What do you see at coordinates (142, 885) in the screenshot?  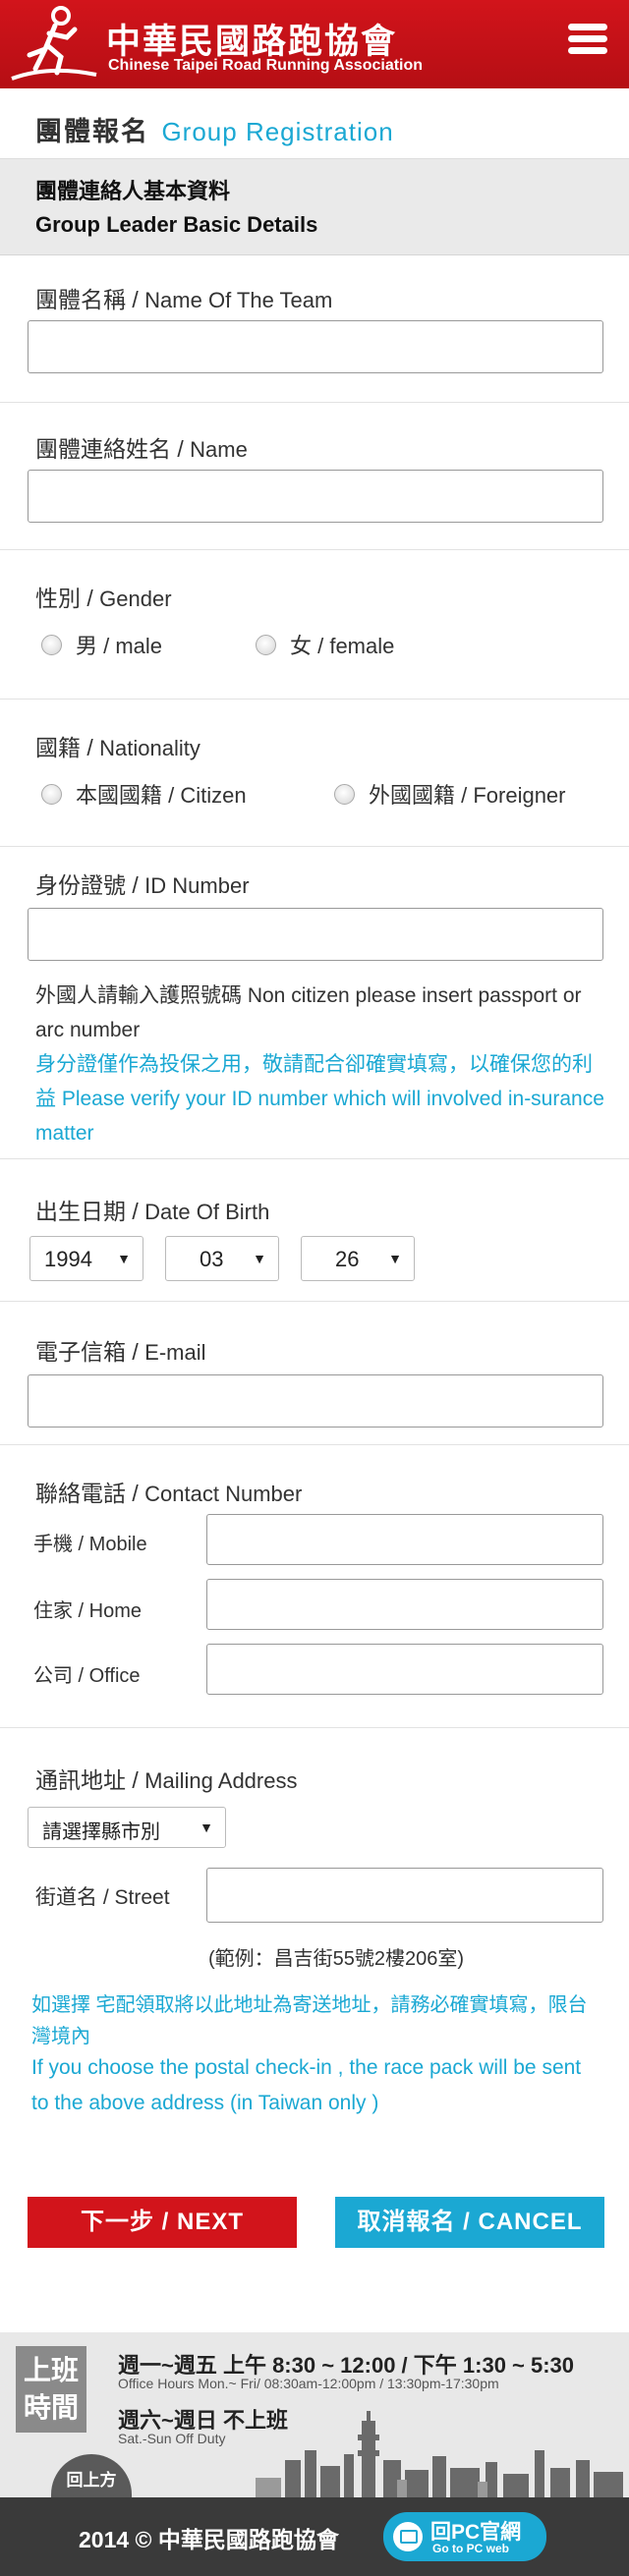 I see `id-number-label: 身份證號 / ID Number` at bounding box center [142, 885].